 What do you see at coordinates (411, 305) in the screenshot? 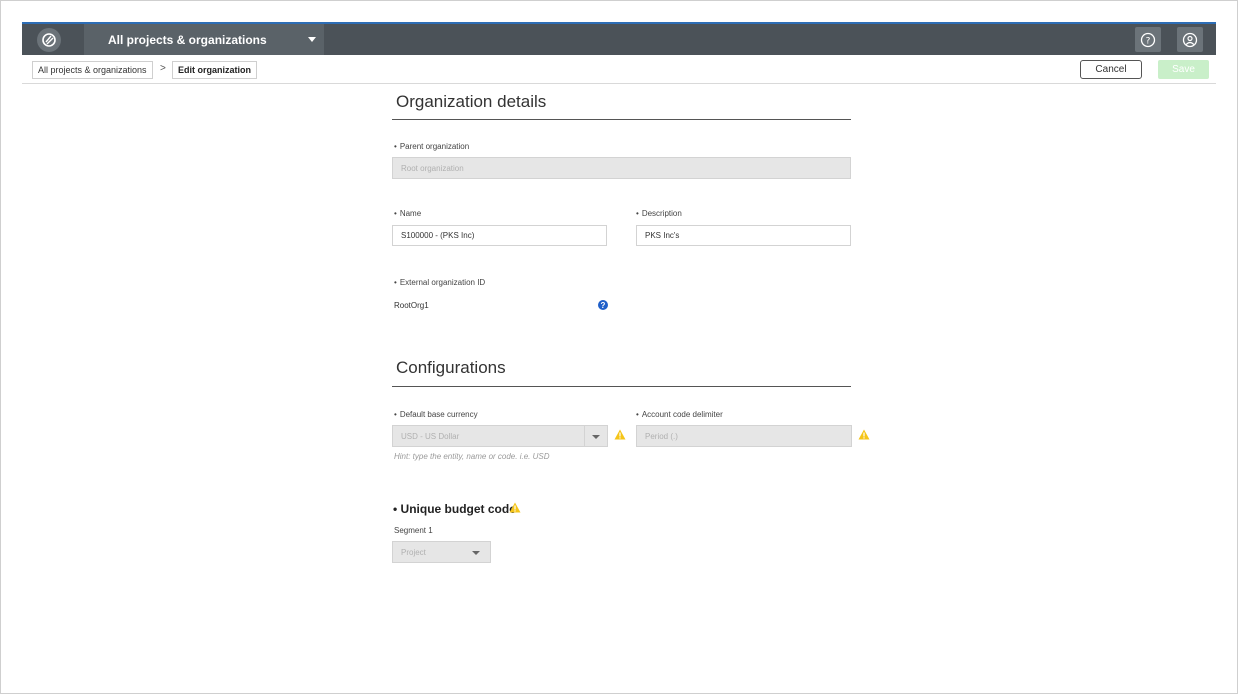
I see `external-id-value: RootOrg1` at bounding box center [411, 305].